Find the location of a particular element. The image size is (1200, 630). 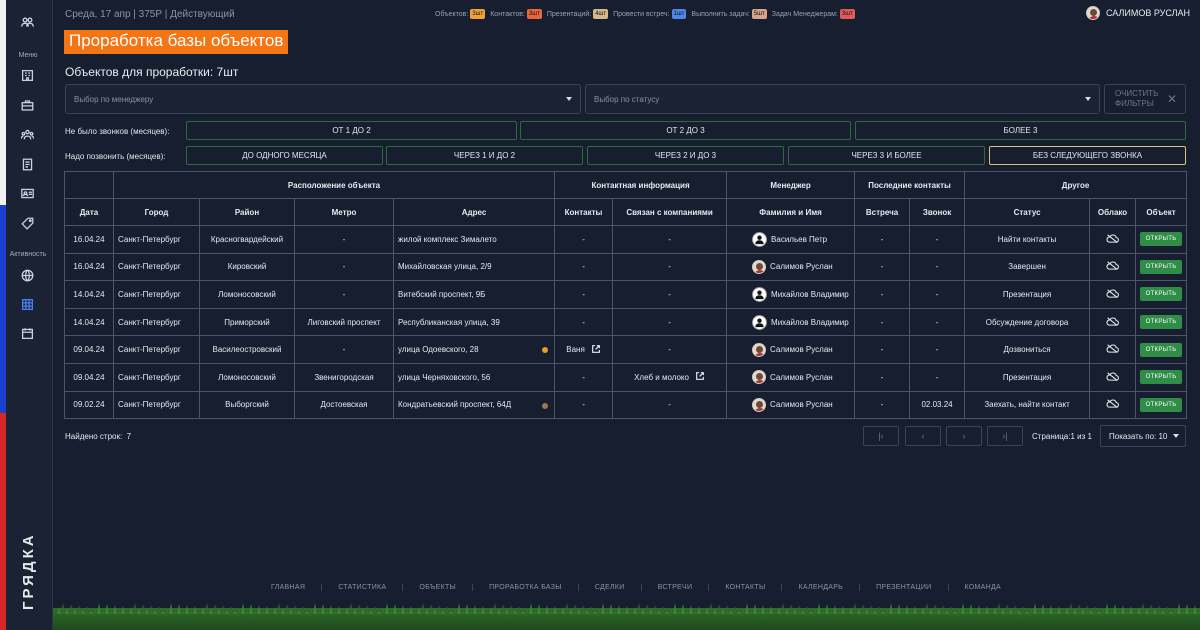

manager-avatar-placeholder is located at coordinates (760, 322).